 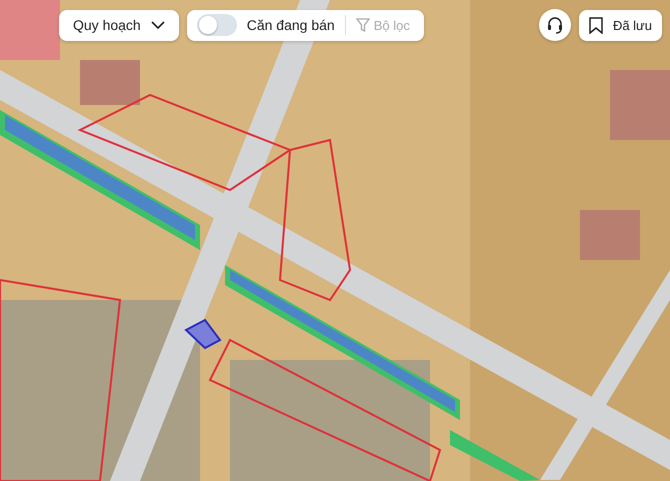 I want to click on chevron-down-icon, so click(x=157, y=25).